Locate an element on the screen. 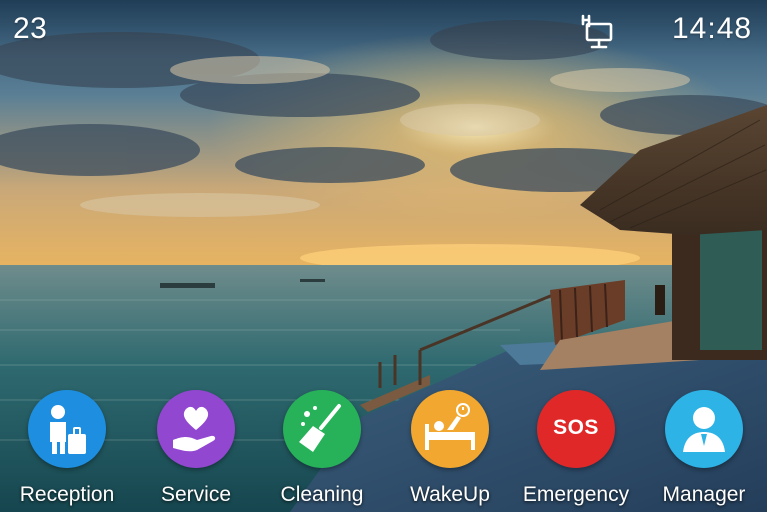 The width and height of the screenshot is (767, 512). broom-icon is located at coordinates (322, 429).